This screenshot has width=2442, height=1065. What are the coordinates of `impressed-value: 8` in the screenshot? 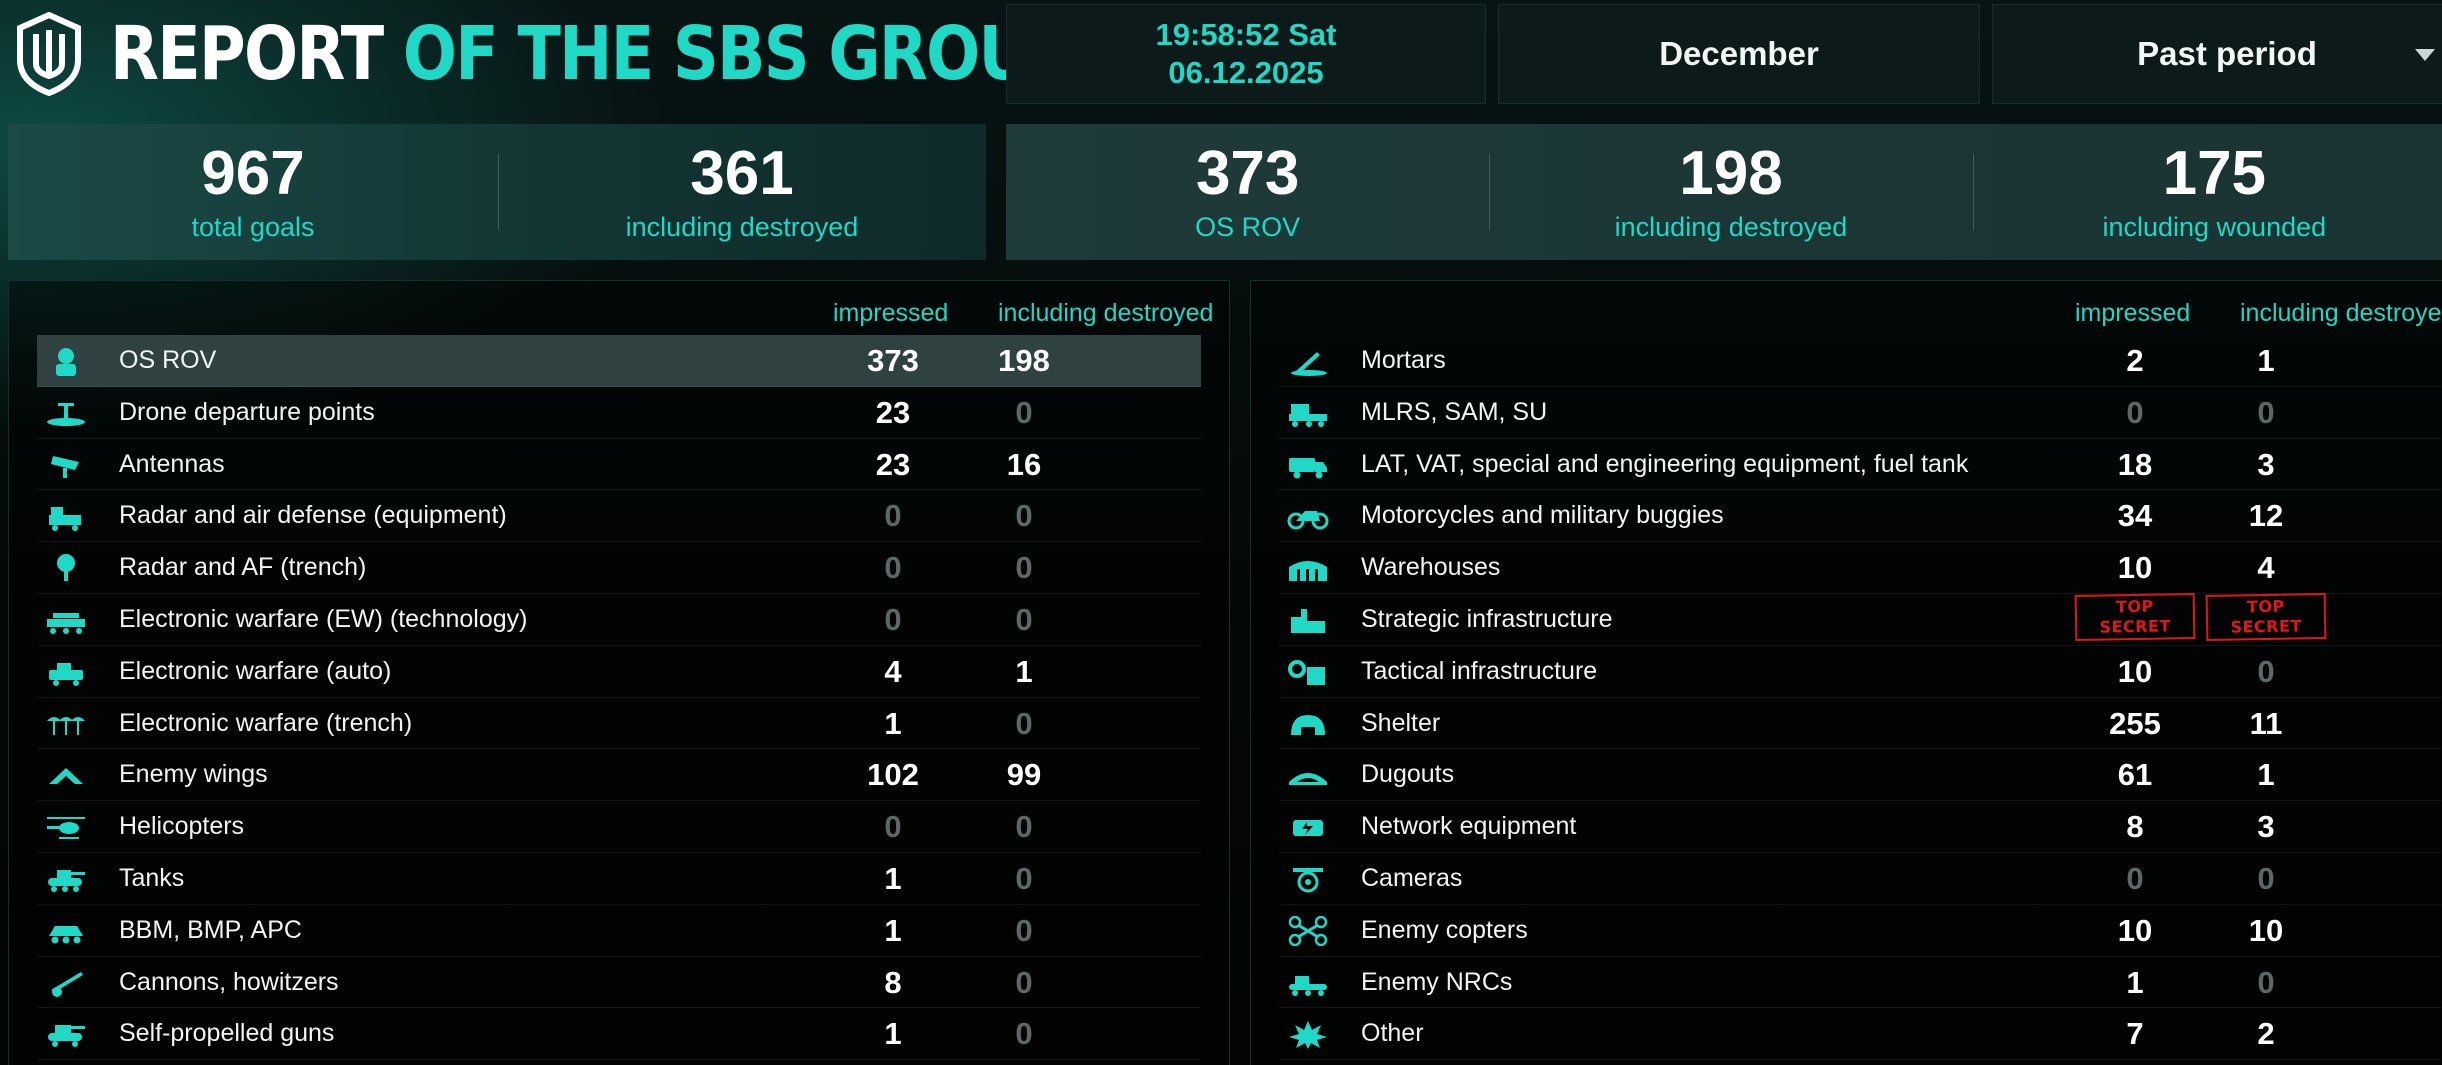 It's located at (893, 982).